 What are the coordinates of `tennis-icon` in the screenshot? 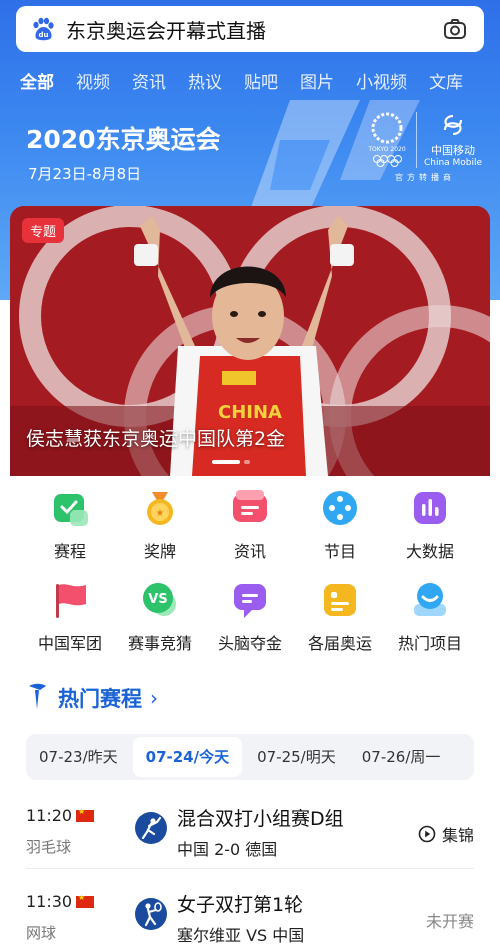 It's located at (151, 914).